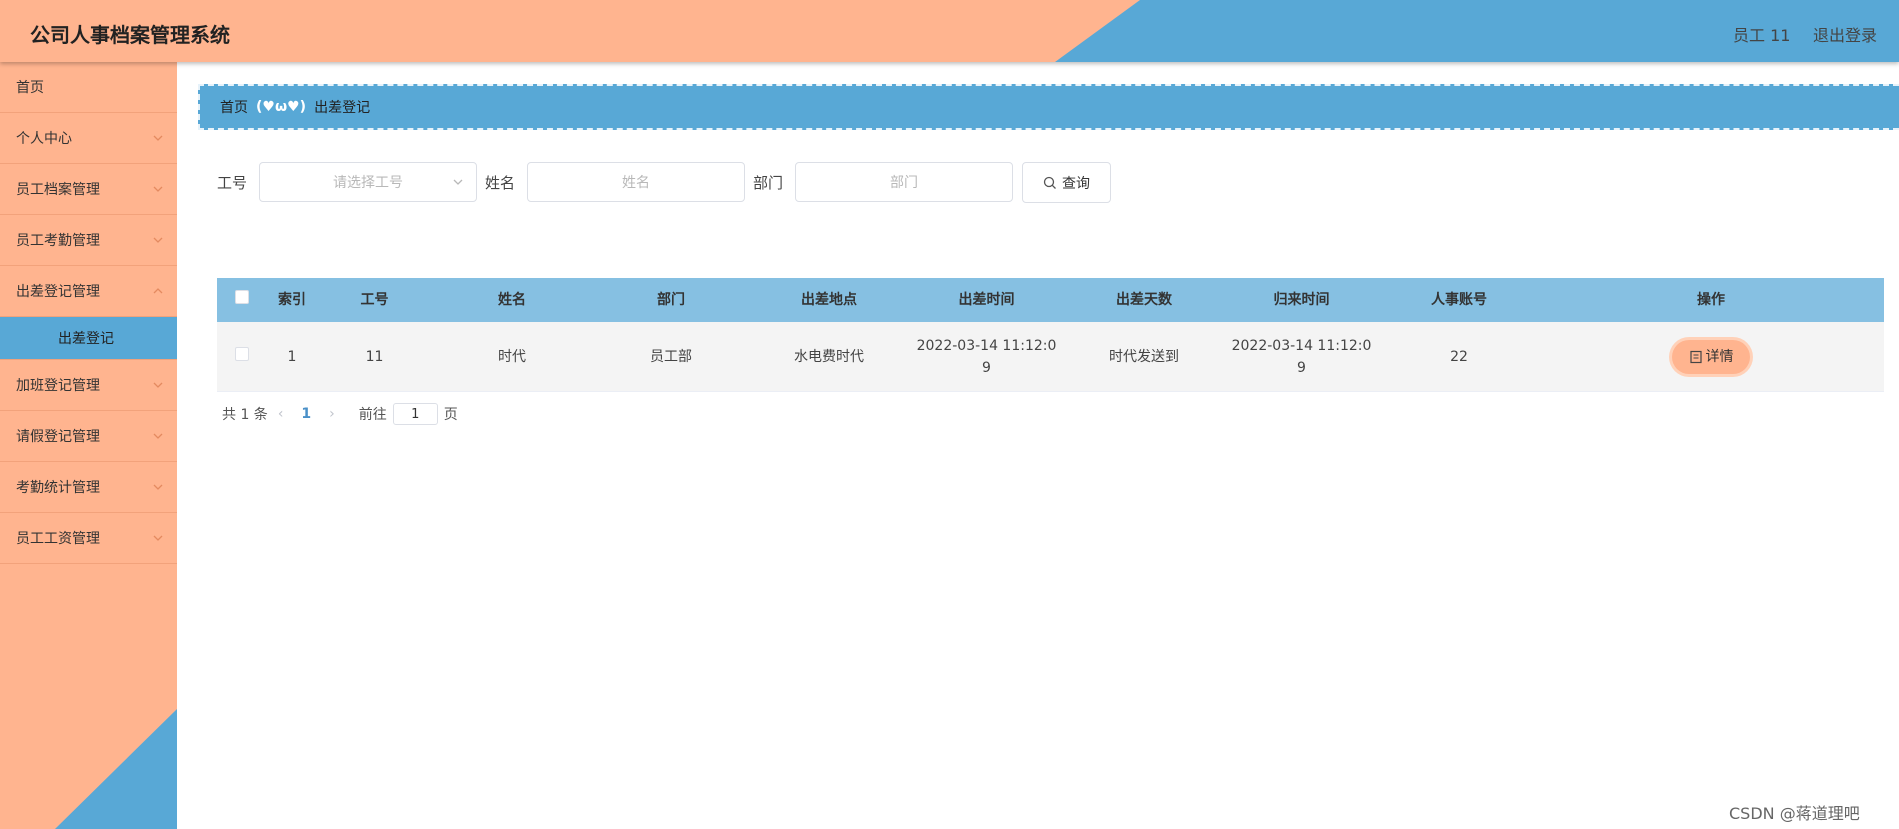  What do you see at coordinates (986, 300) in the screenshot?
I see `column-header: 出差时间` at bounding box center [986, 300].